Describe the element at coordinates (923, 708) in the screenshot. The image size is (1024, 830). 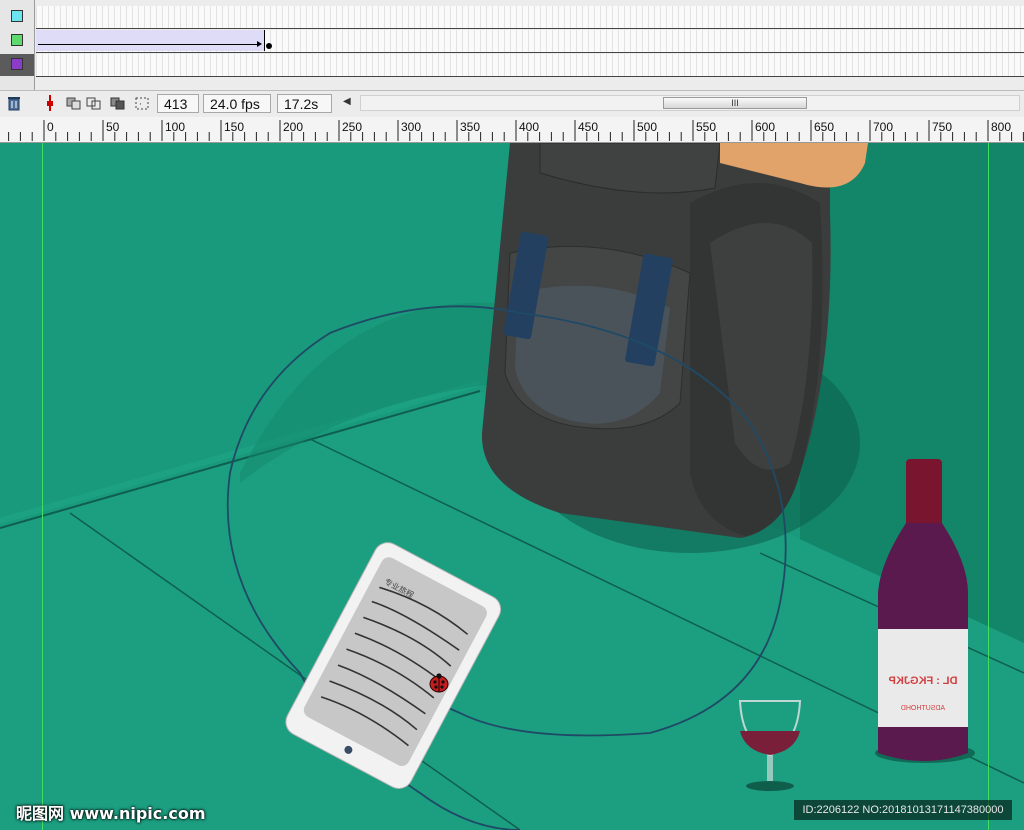
I see `bottle-label-subtext: ADSUTHOHD` at that location.